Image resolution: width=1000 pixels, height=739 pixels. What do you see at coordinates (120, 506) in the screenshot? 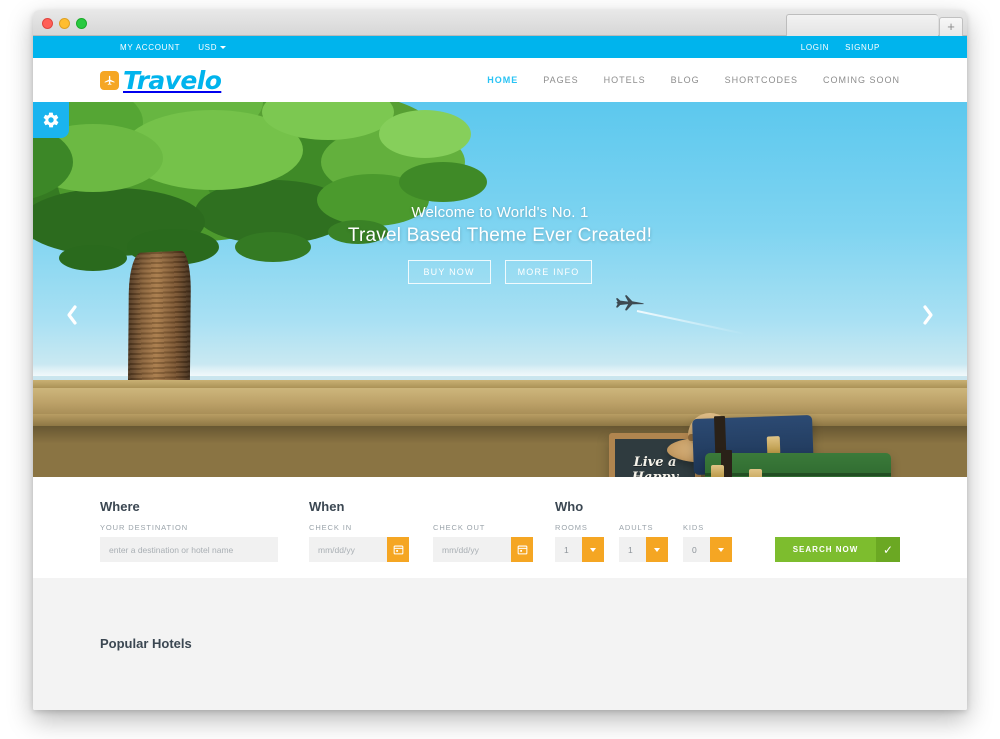
I see `where-title: Where` at bounding box center [120, 506].